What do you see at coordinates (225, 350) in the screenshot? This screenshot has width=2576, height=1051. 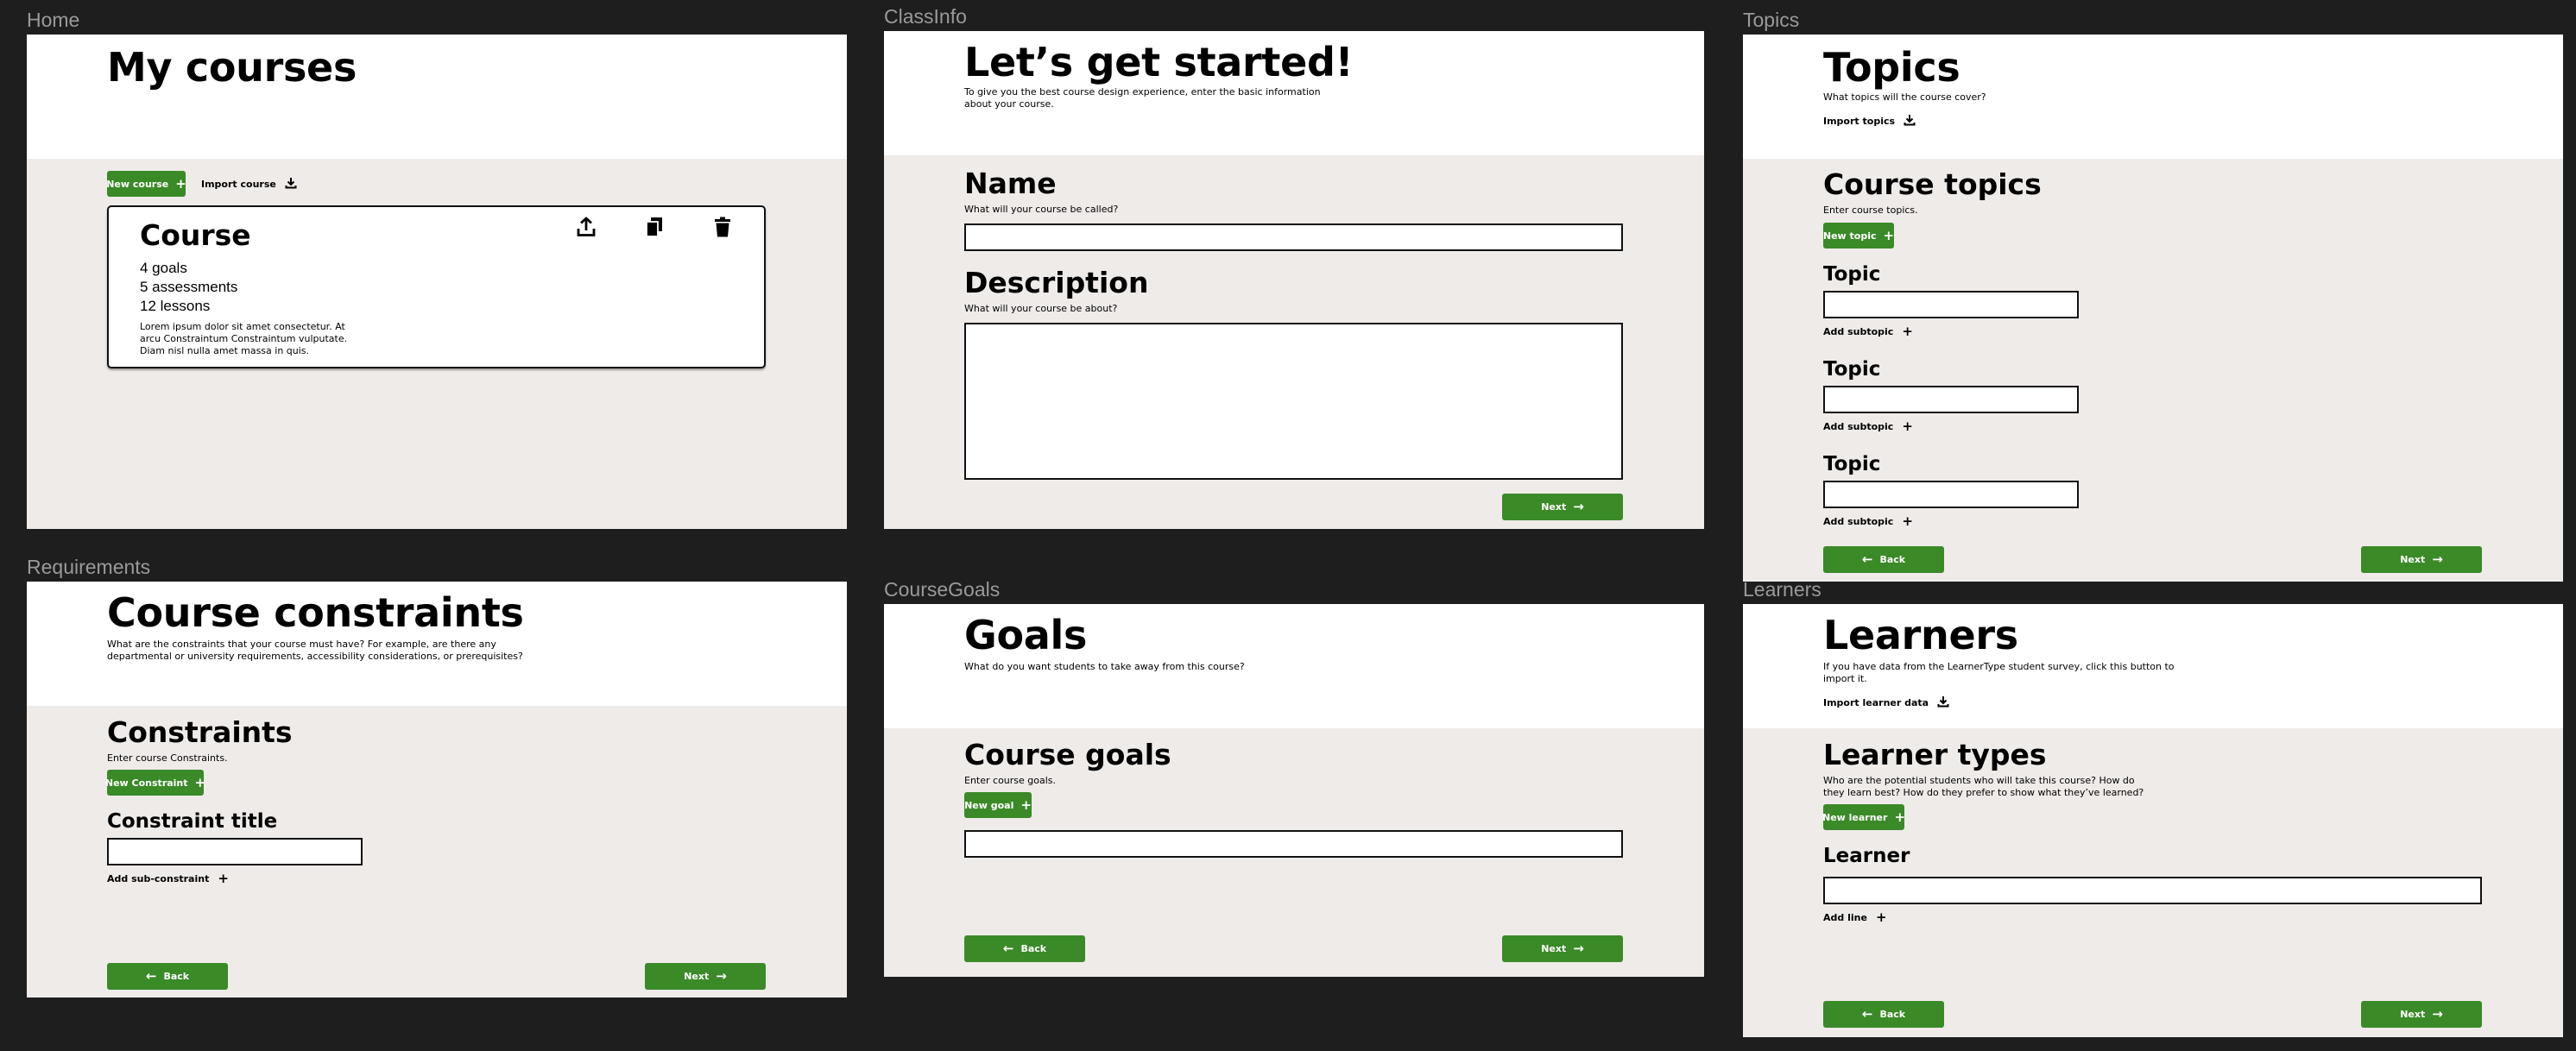 I see `course-description-line-3: Diam nisl nulla amet massa in quis.` at bounding box center [225, 350].